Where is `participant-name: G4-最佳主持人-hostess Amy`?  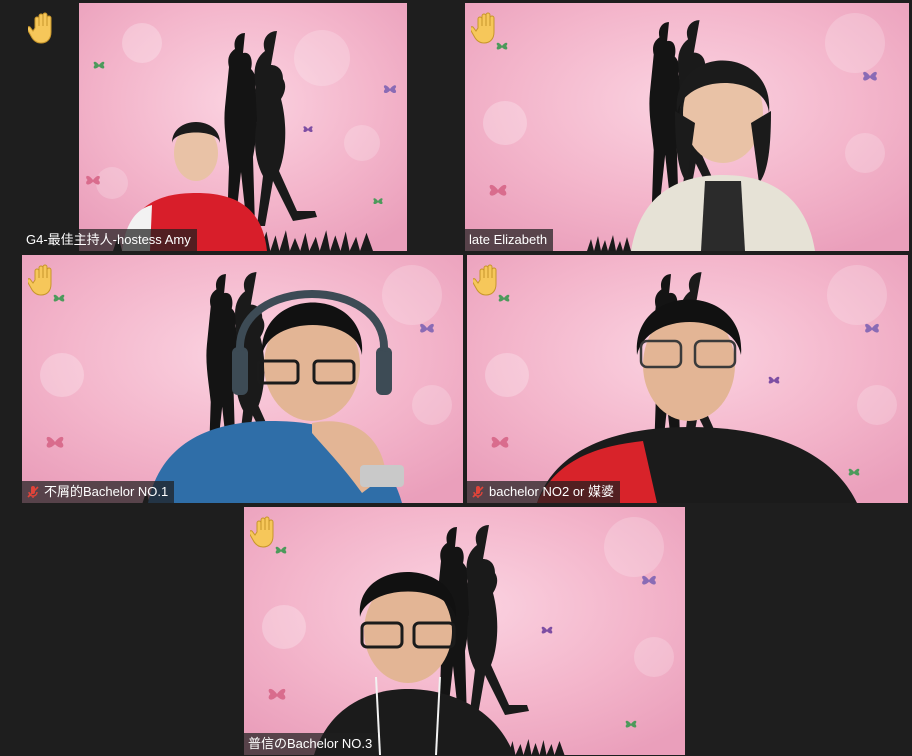 participant-name: G4-最佳主持人-hostess Amy is located at coordinates (108, 239).